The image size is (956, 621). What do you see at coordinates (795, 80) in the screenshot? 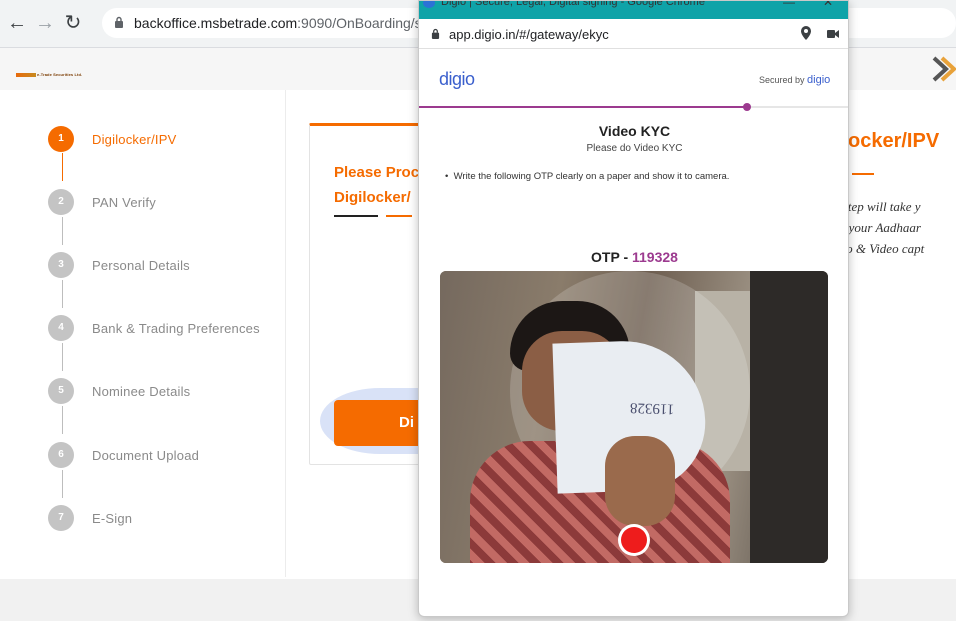
I see `secured-by-label: Secured by digio` at bounding box center [795, 80].